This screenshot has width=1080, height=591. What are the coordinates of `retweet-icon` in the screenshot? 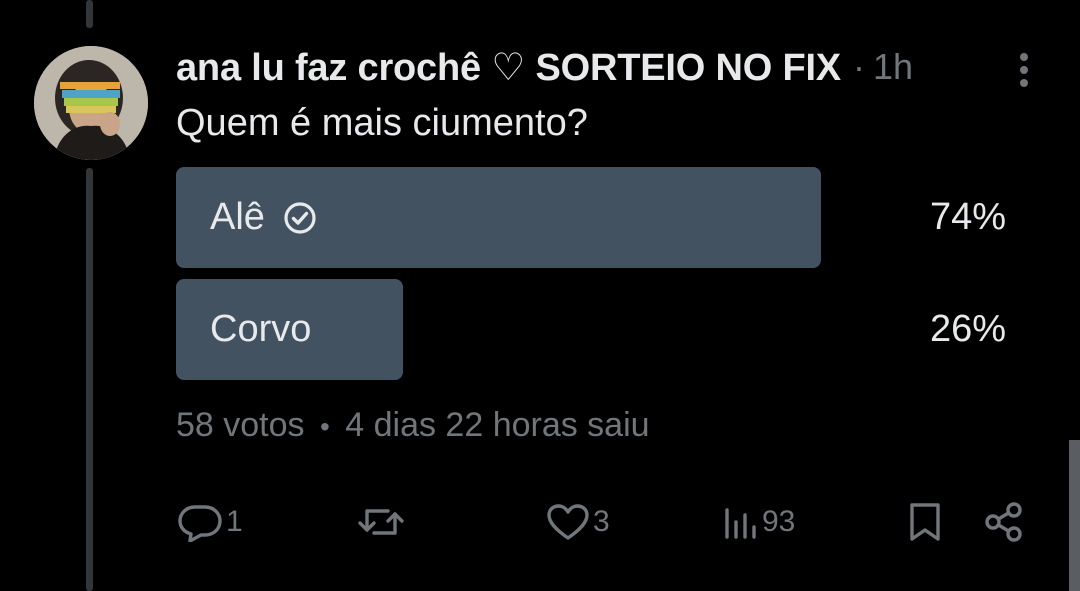 It's located at (381, 522).